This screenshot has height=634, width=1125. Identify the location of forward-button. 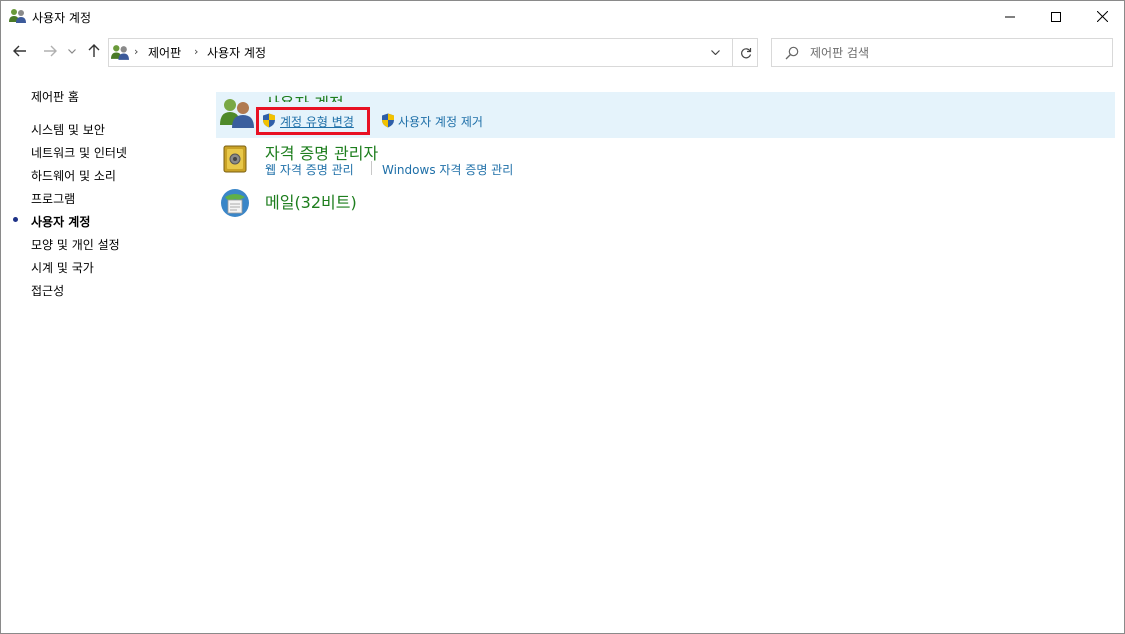
(50, 51).